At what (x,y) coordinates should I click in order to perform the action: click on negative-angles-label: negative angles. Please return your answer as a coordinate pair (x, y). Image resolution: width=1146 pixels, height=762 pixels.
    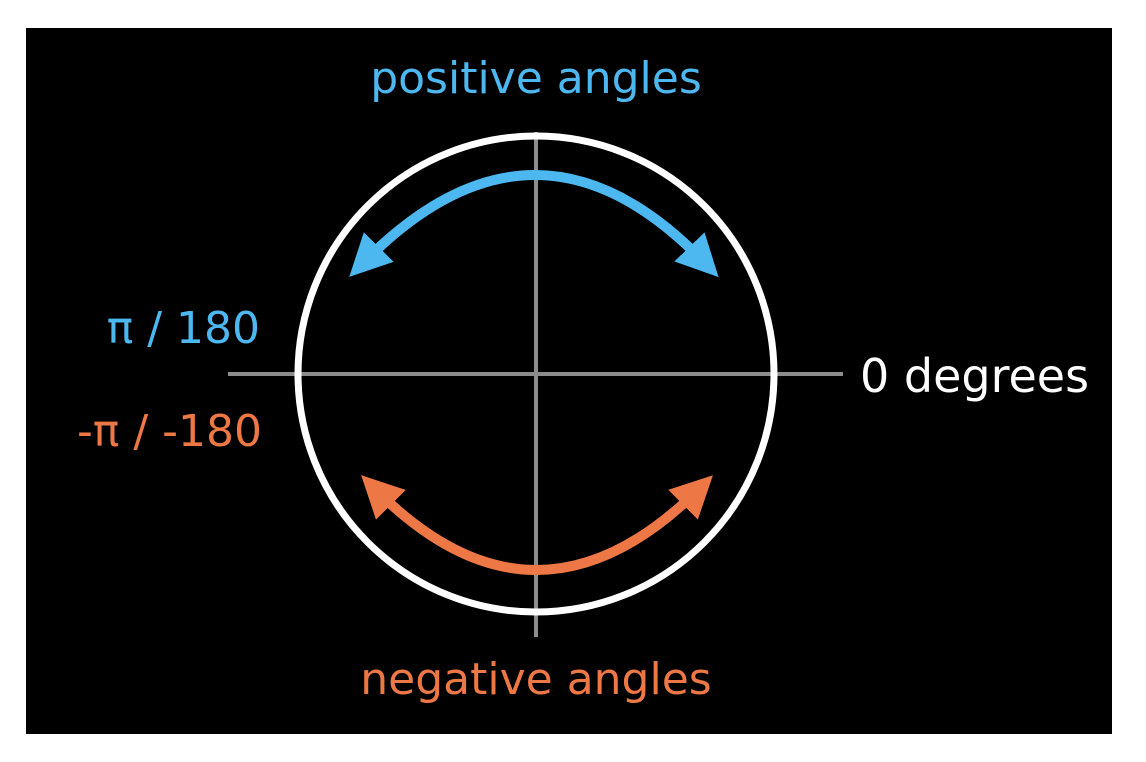
    Looking at the image, I should click on (535, 679).